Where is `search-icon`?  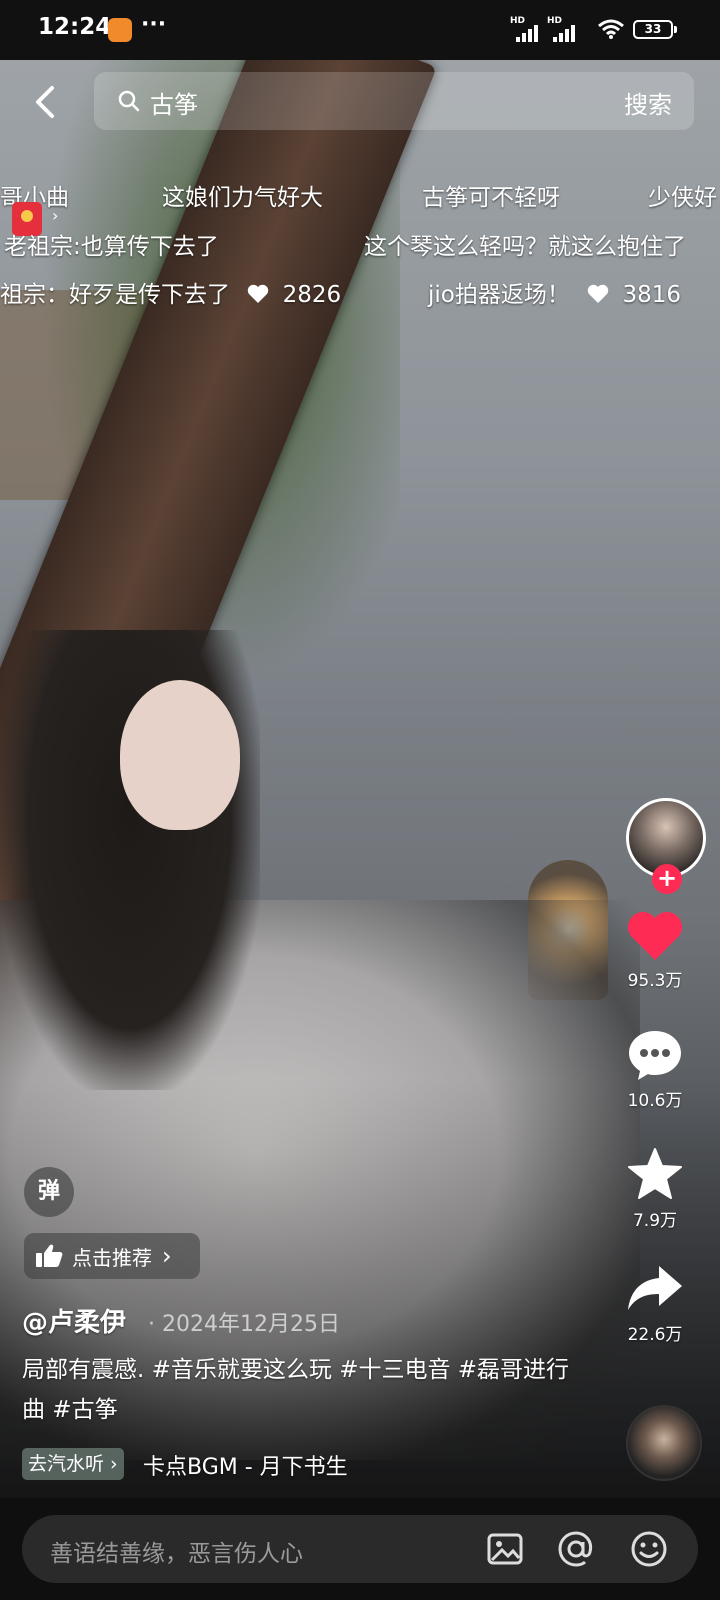 search-icon is located at coordinates (129, 101).